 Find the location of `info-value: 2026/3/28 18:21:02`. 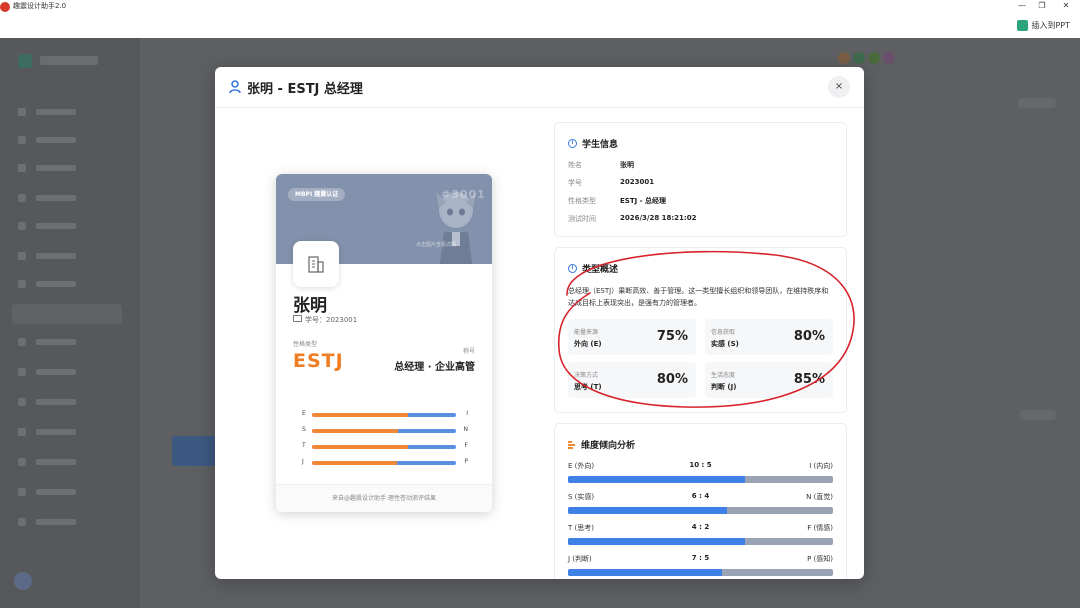

info-value: 2026/3/28 18:21:02 is located at coordinates (658, 218).